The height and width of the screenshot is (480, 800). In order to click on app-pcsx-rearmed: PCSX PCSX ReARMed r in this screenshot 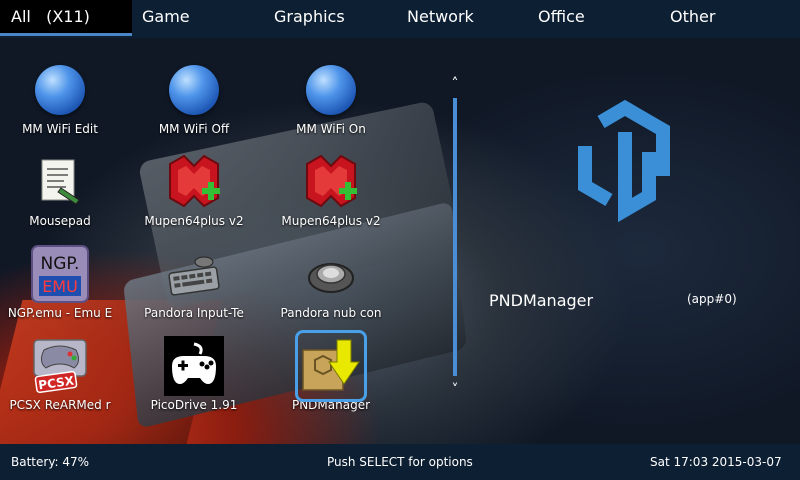, I will do `click(64, 374)`.